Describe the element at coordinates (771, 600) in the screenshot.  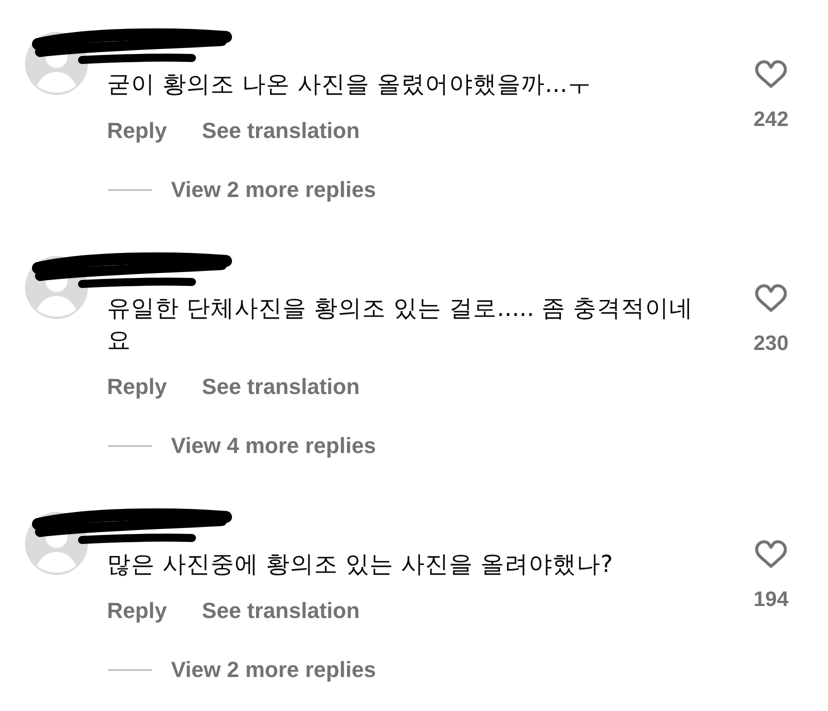
I see `like-count: 194` at that location.